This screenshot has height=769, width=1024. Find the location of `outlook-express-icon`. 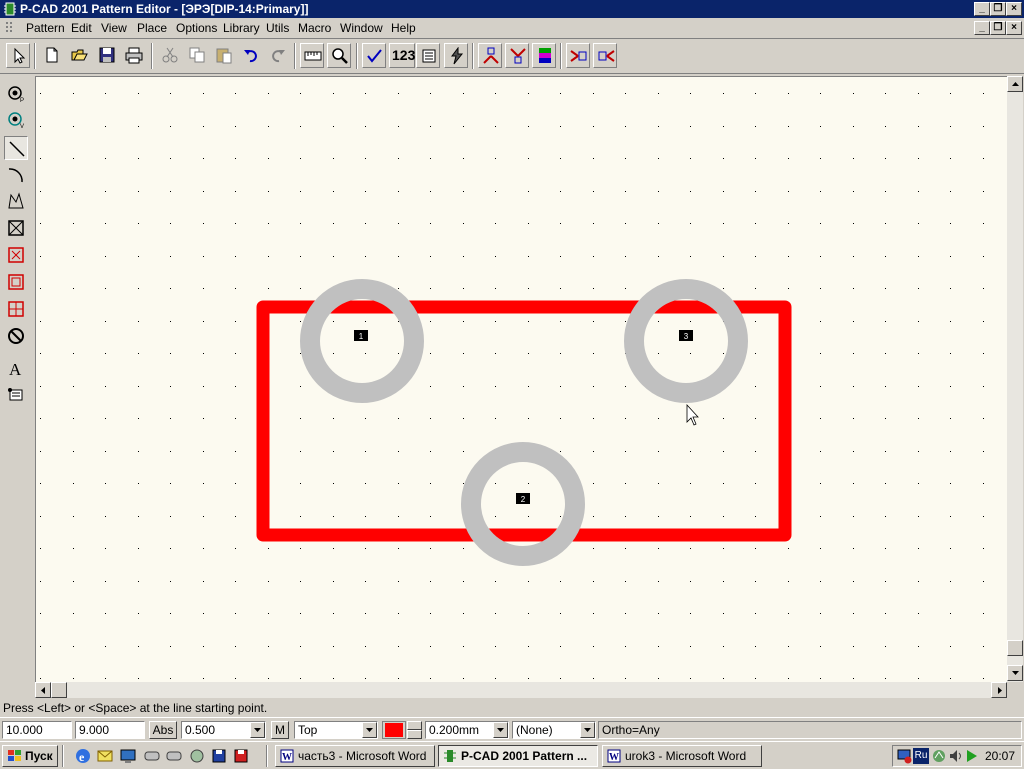

outlook-express-icon is located at coordinates (105, 756).